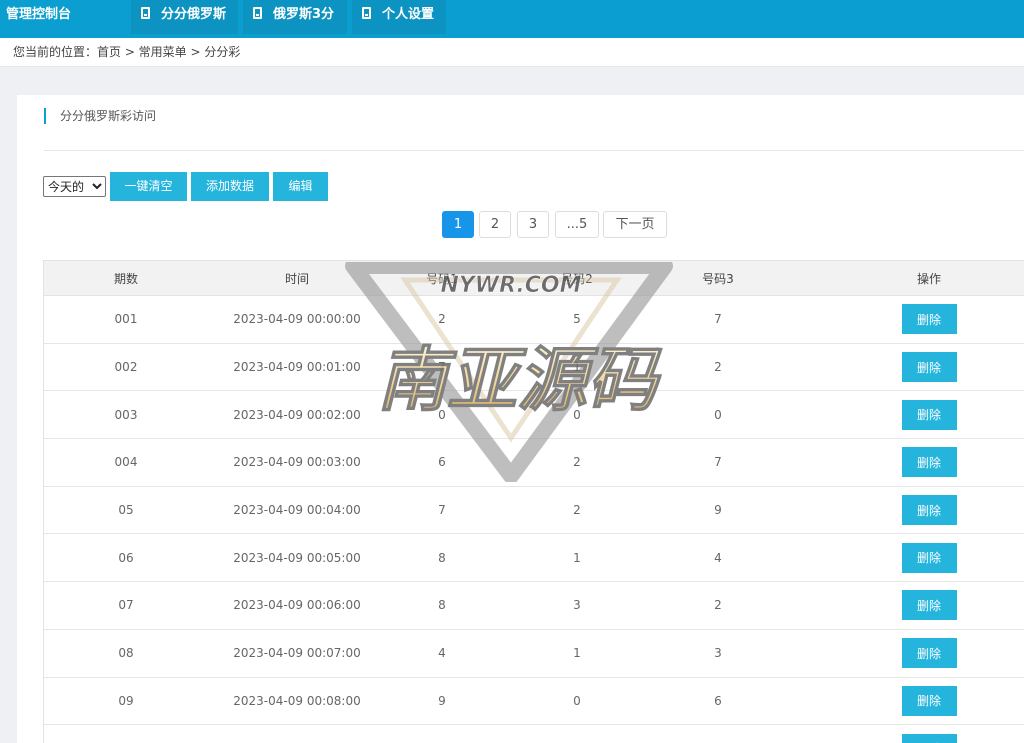 Image resolution: width=1024 pixels, height=743 pixels. What do you see at coordinates (577, 224) in the screenshot?
I see `page-5-button: ...5` at bounding box center [577, 224].